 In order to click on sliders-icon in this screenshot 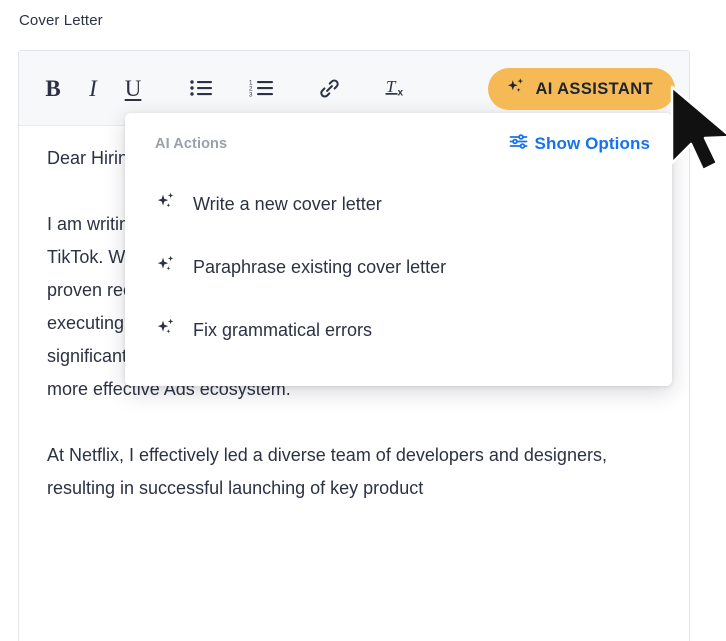, I will do `click(518, 144)`.